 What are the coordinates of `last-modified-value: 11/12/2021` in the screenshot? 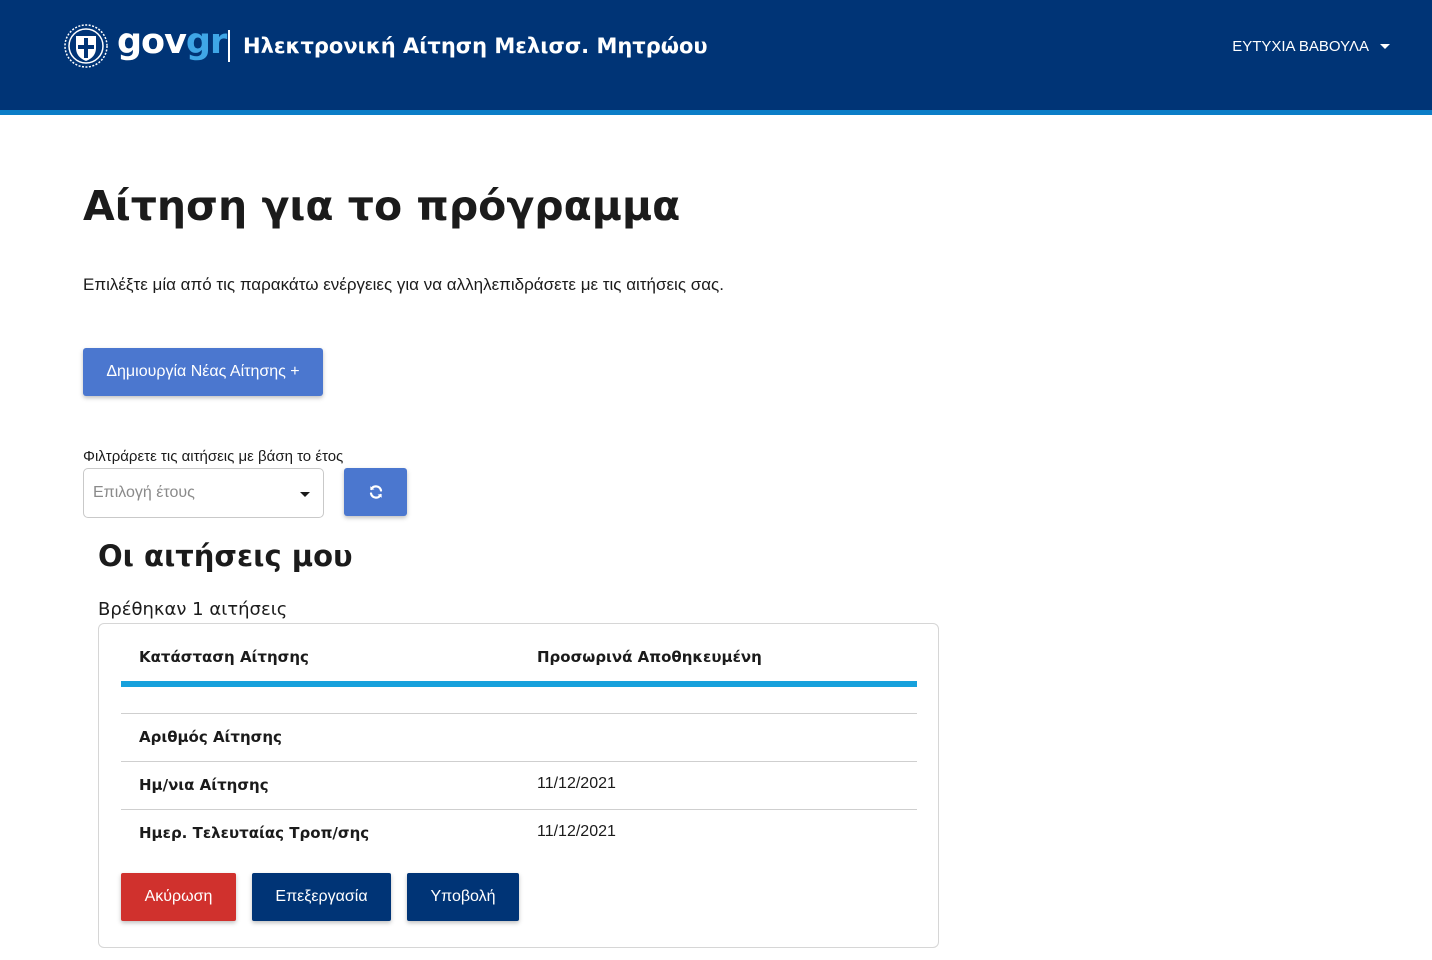 It's located at (576, 831).